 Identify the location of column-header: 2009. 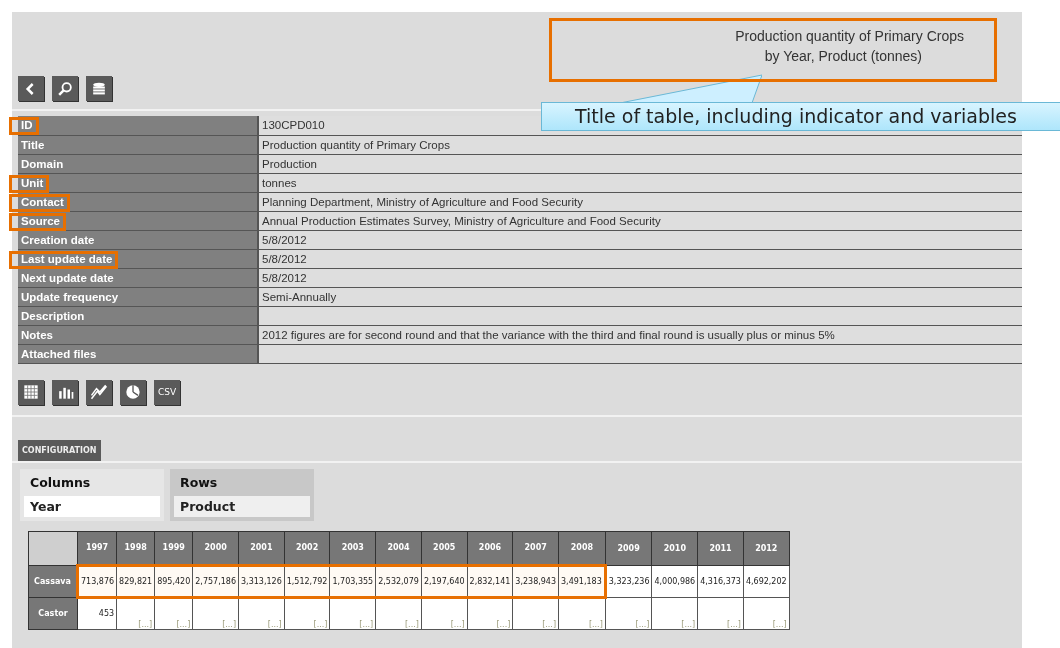
(628, 548).